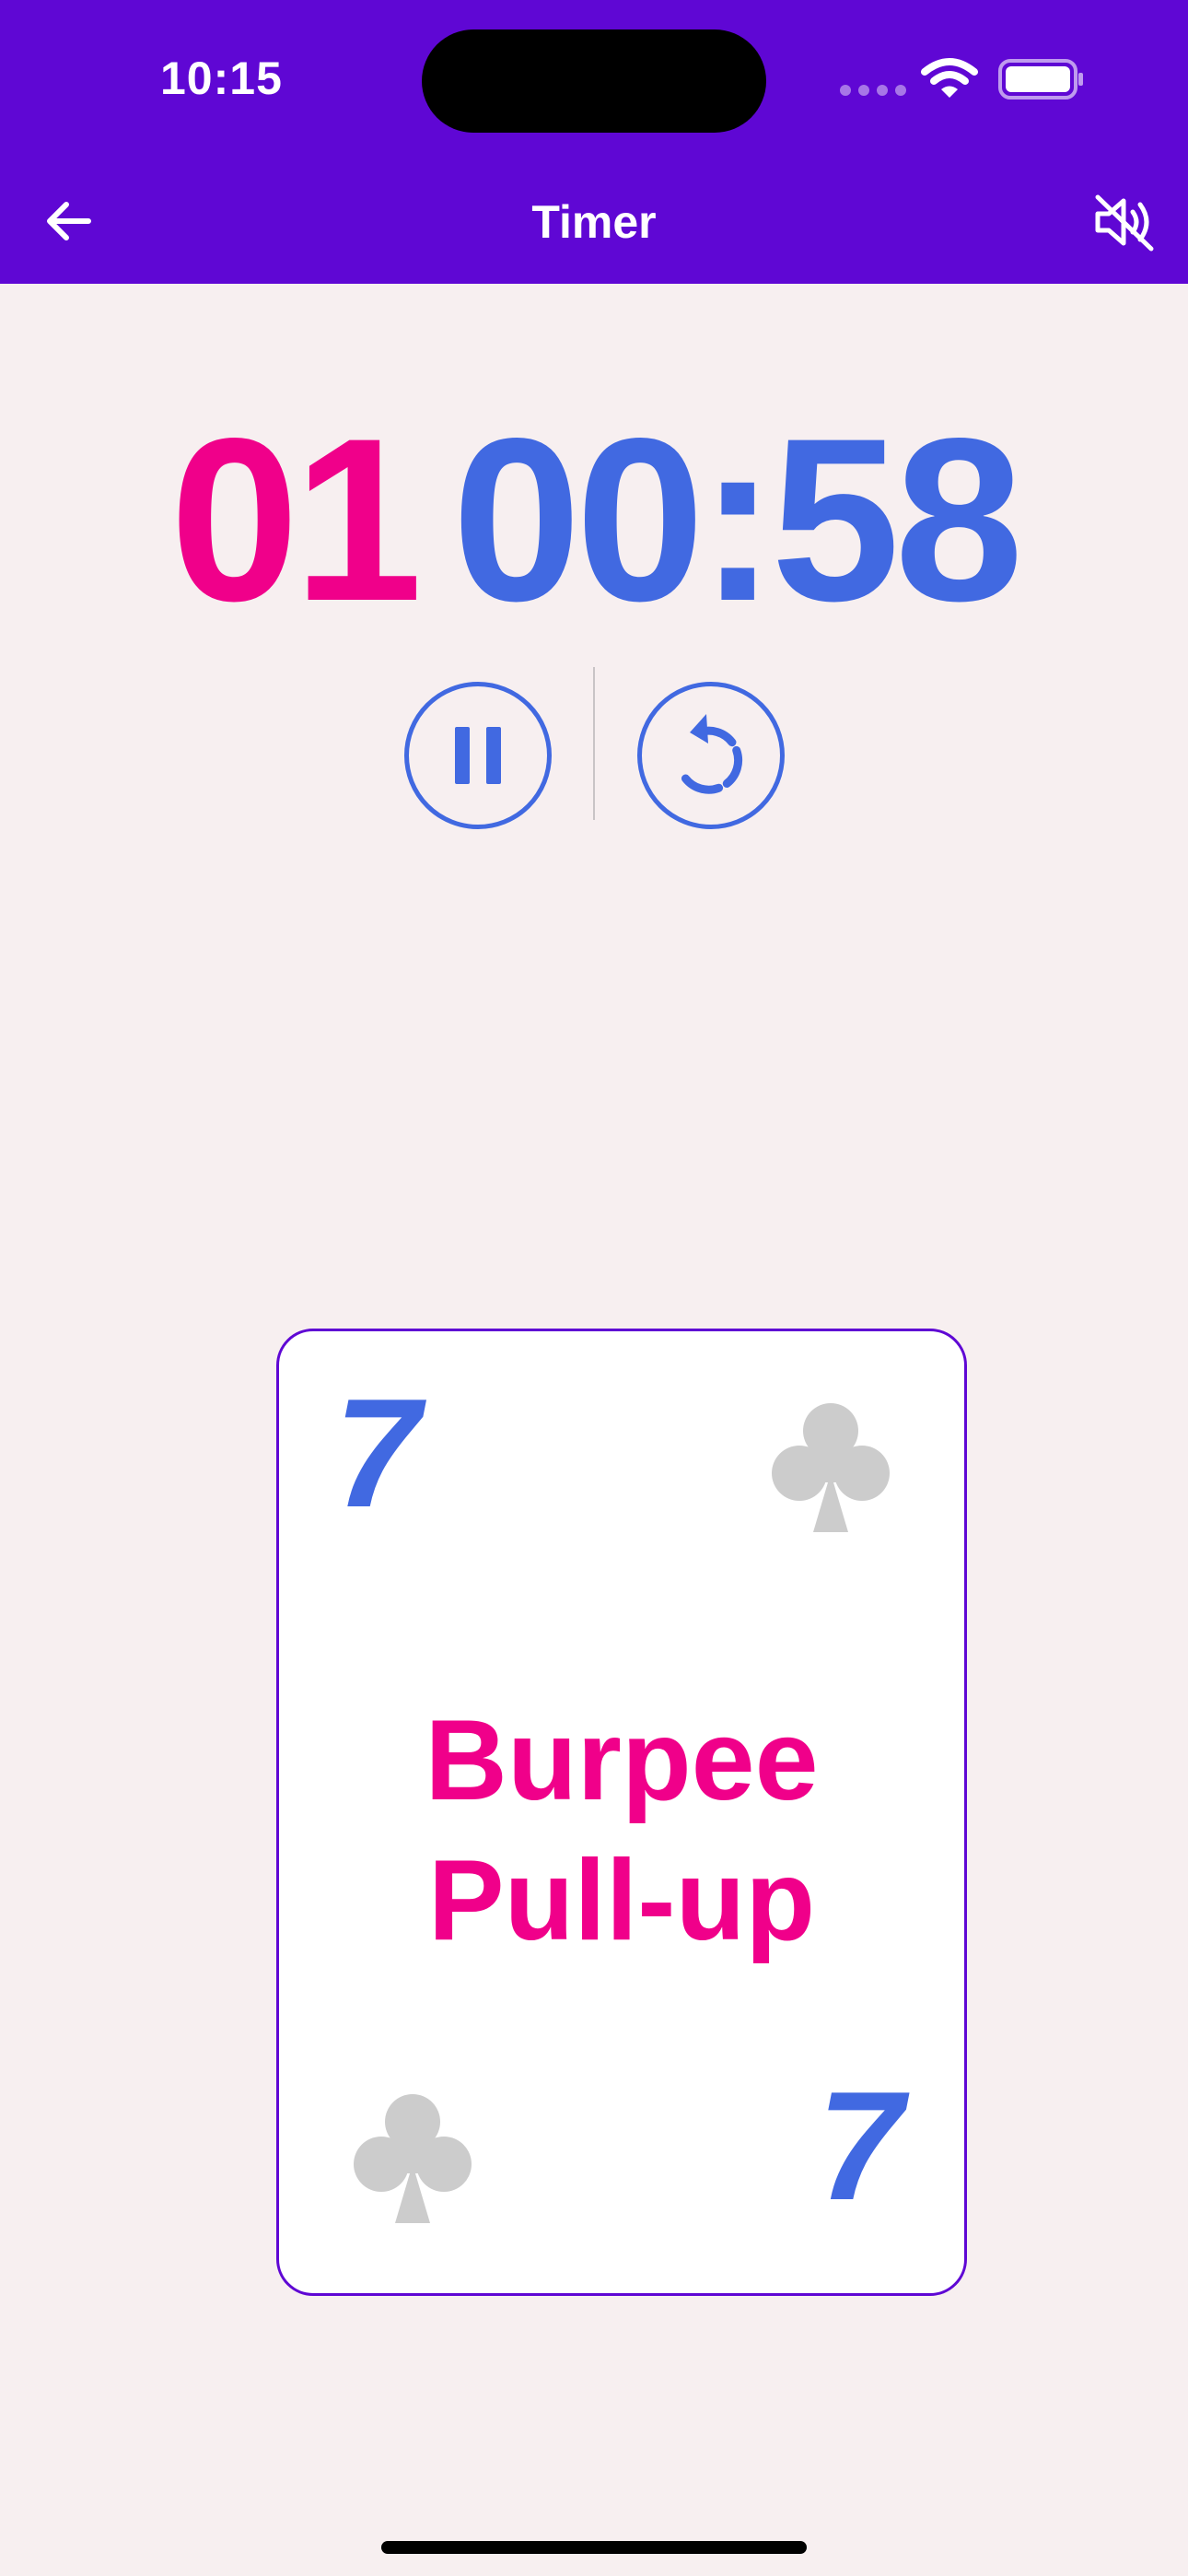 This screenshot has width=1188, height=2576. What do you see at coordinates (594, 743) in the screenshot?
I see `controls-divider` at bounding box center [594, 743].